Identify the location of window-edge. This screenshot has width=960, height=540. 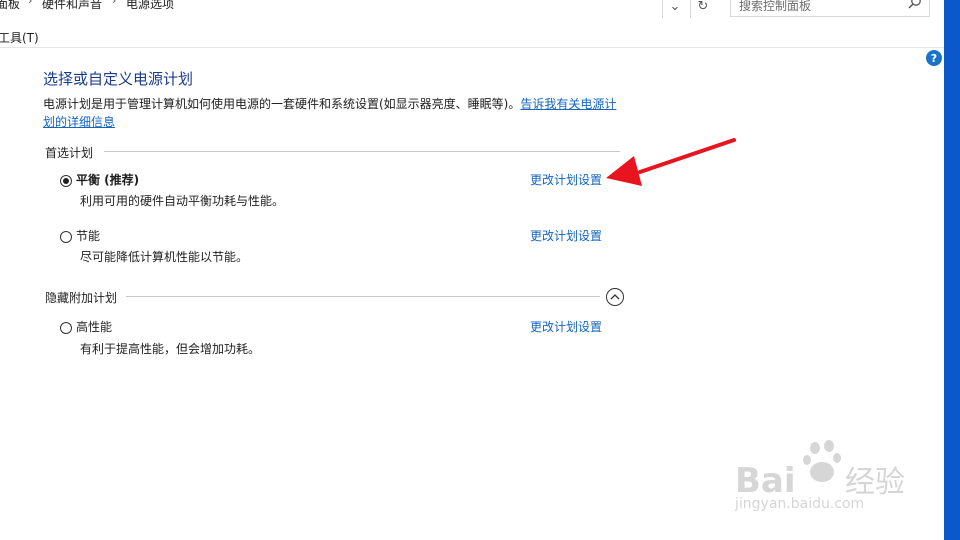
(952, 270).